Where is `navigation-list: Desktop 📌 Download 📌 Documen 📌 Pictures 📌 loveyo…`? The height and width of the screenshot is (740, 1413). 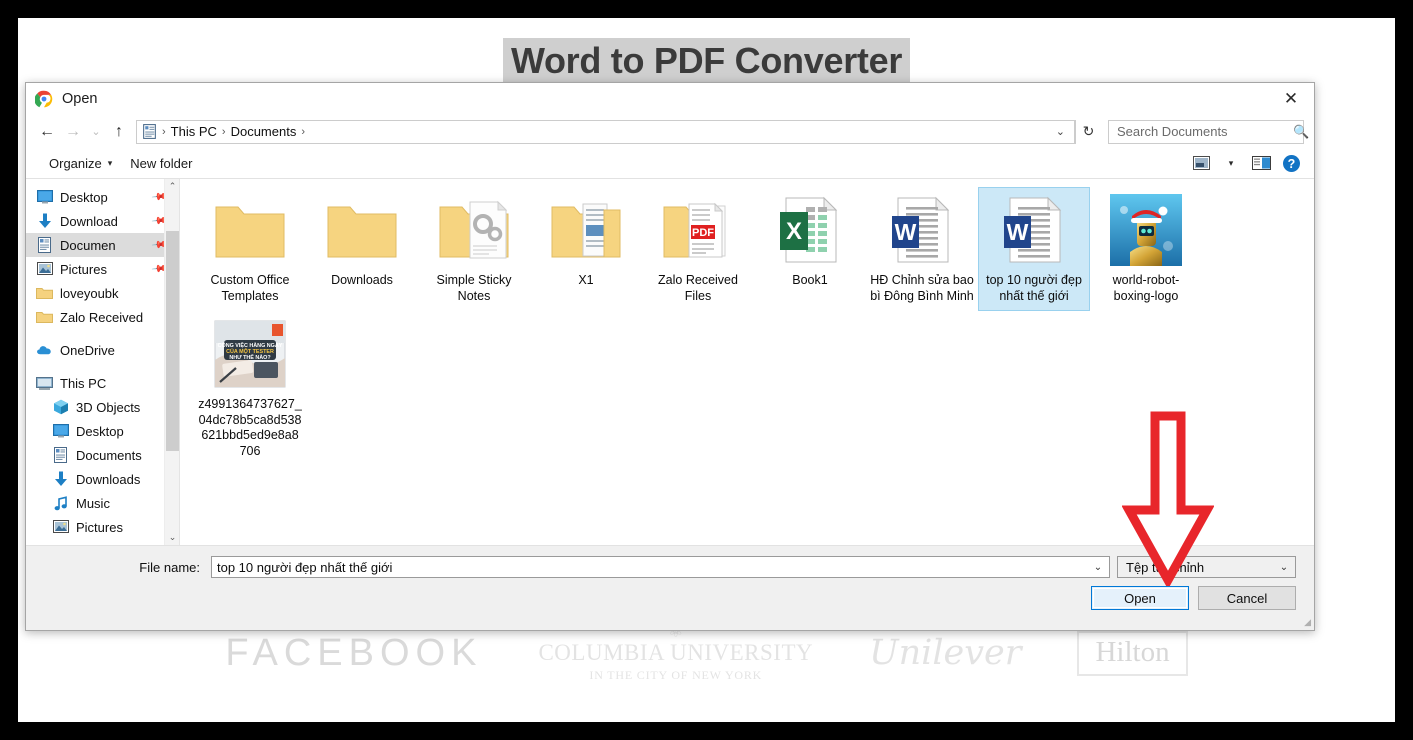
navigation-list: Desktop 📌 Download 📌 Documen 📌 Pictures 📌 loveyo… is located at coordinates (102, 359).